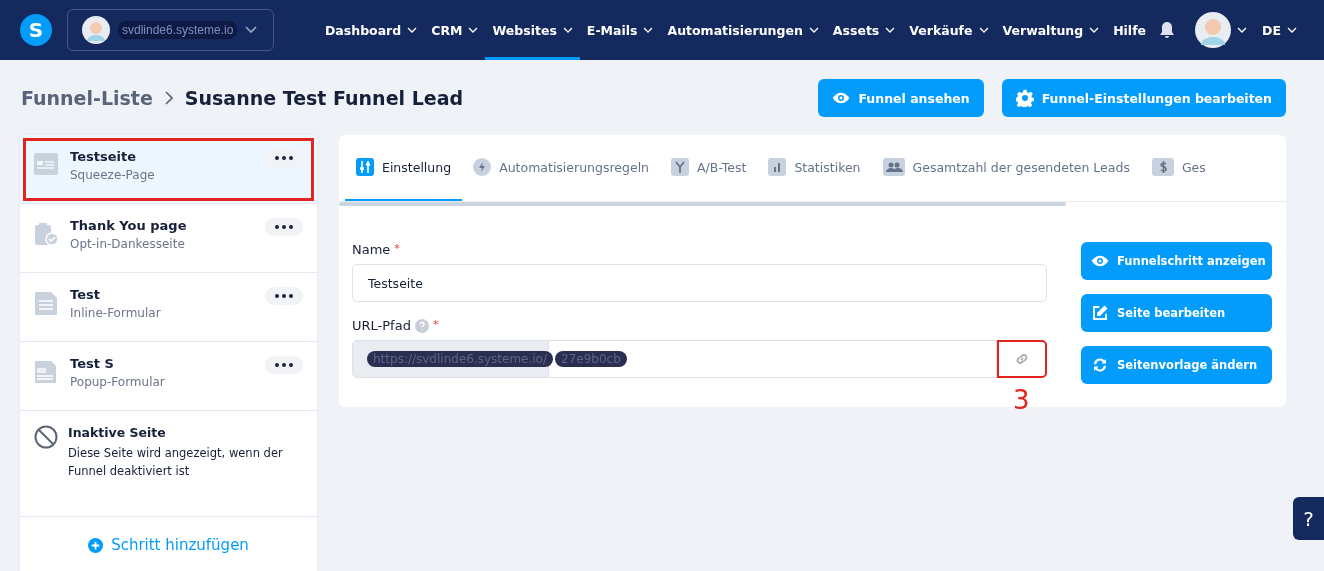  What do you see at coordinates (699, 283) in the screenshot?
I see `name-input-field: Testseite` at bounding box center [699, 283].